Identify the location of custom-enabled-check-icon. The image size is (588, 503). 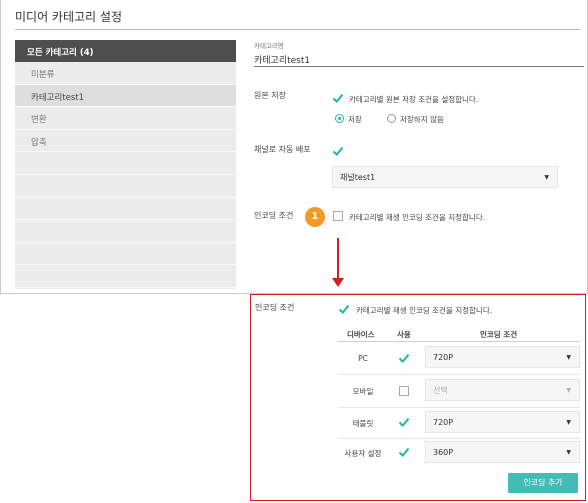
(404, 452).